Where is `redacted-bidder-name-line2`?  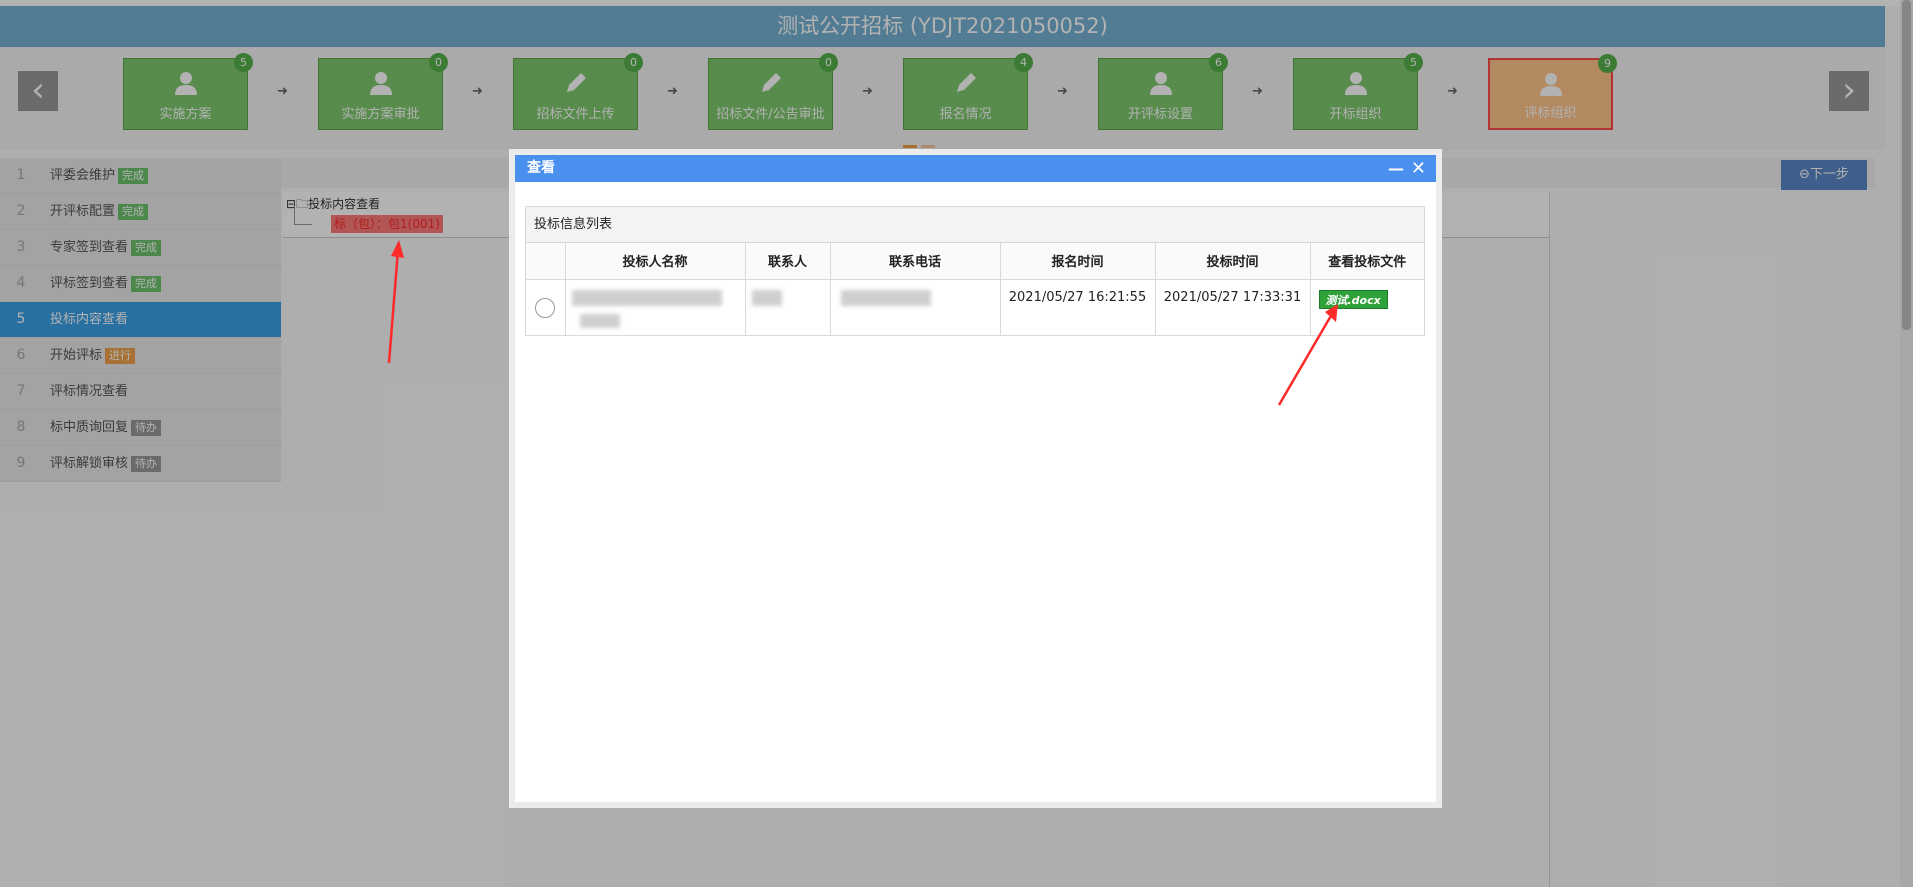
redacted-bidder-name-line2 is located at coordinates (599, 320).